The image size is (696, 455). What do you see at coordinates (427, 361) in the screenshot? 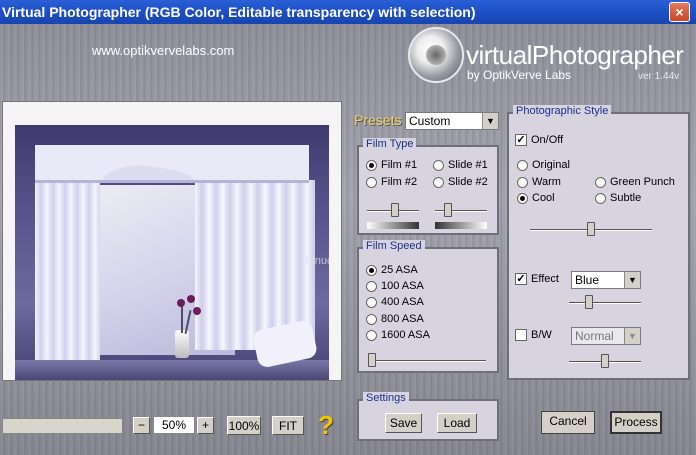
I see `speed-slider-track` at bounding box center [427, 361].